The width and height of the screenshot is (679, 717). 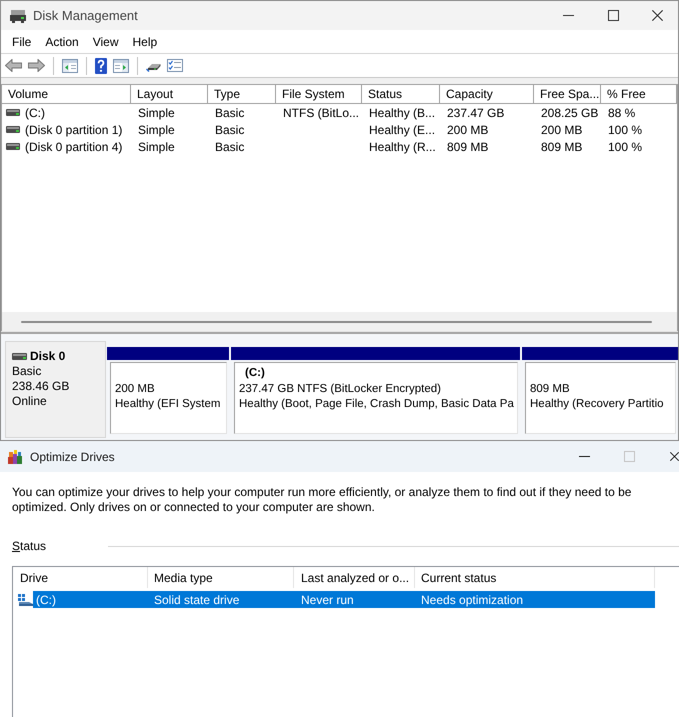 What do you see at coordinates (319, 94) in the screenshot?
I see `column-header: File System` at bounding box center [319, 94].